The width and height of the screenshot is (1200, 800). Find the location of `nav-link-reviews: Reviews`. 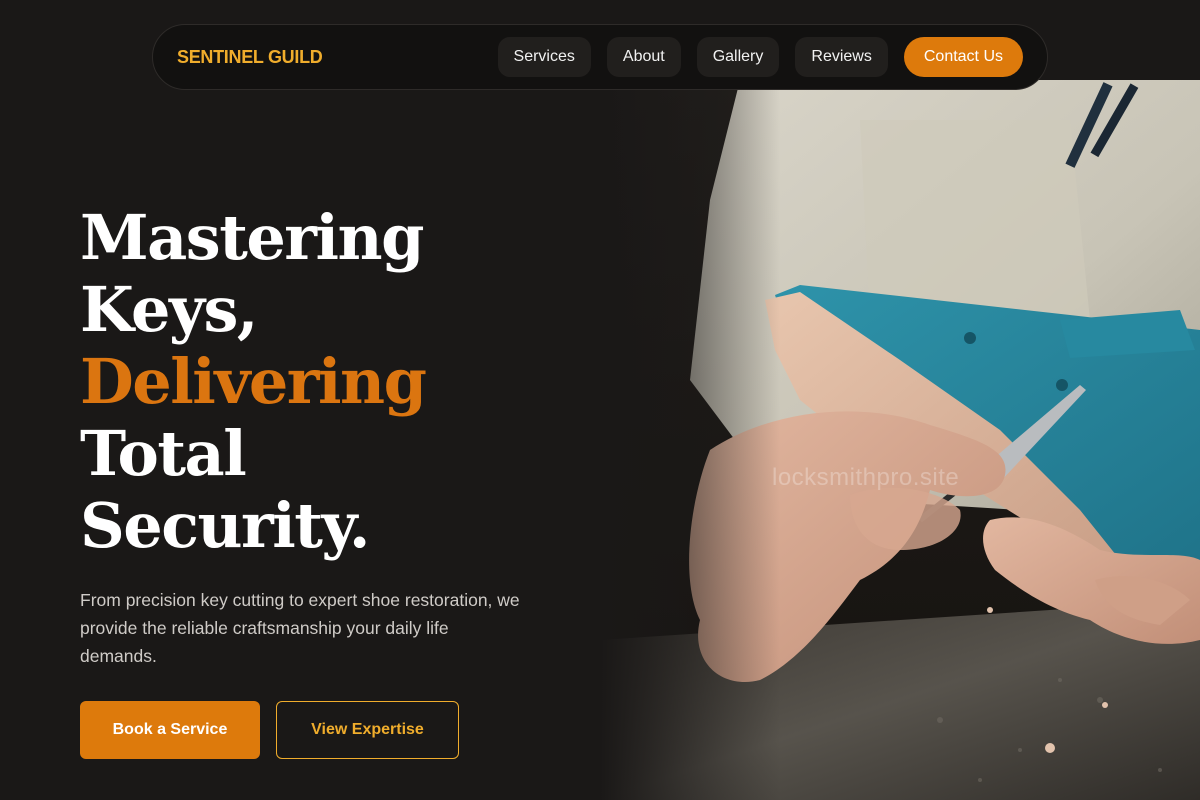

nav-link-reviews: Reviews is located at coordinates (841, 57).